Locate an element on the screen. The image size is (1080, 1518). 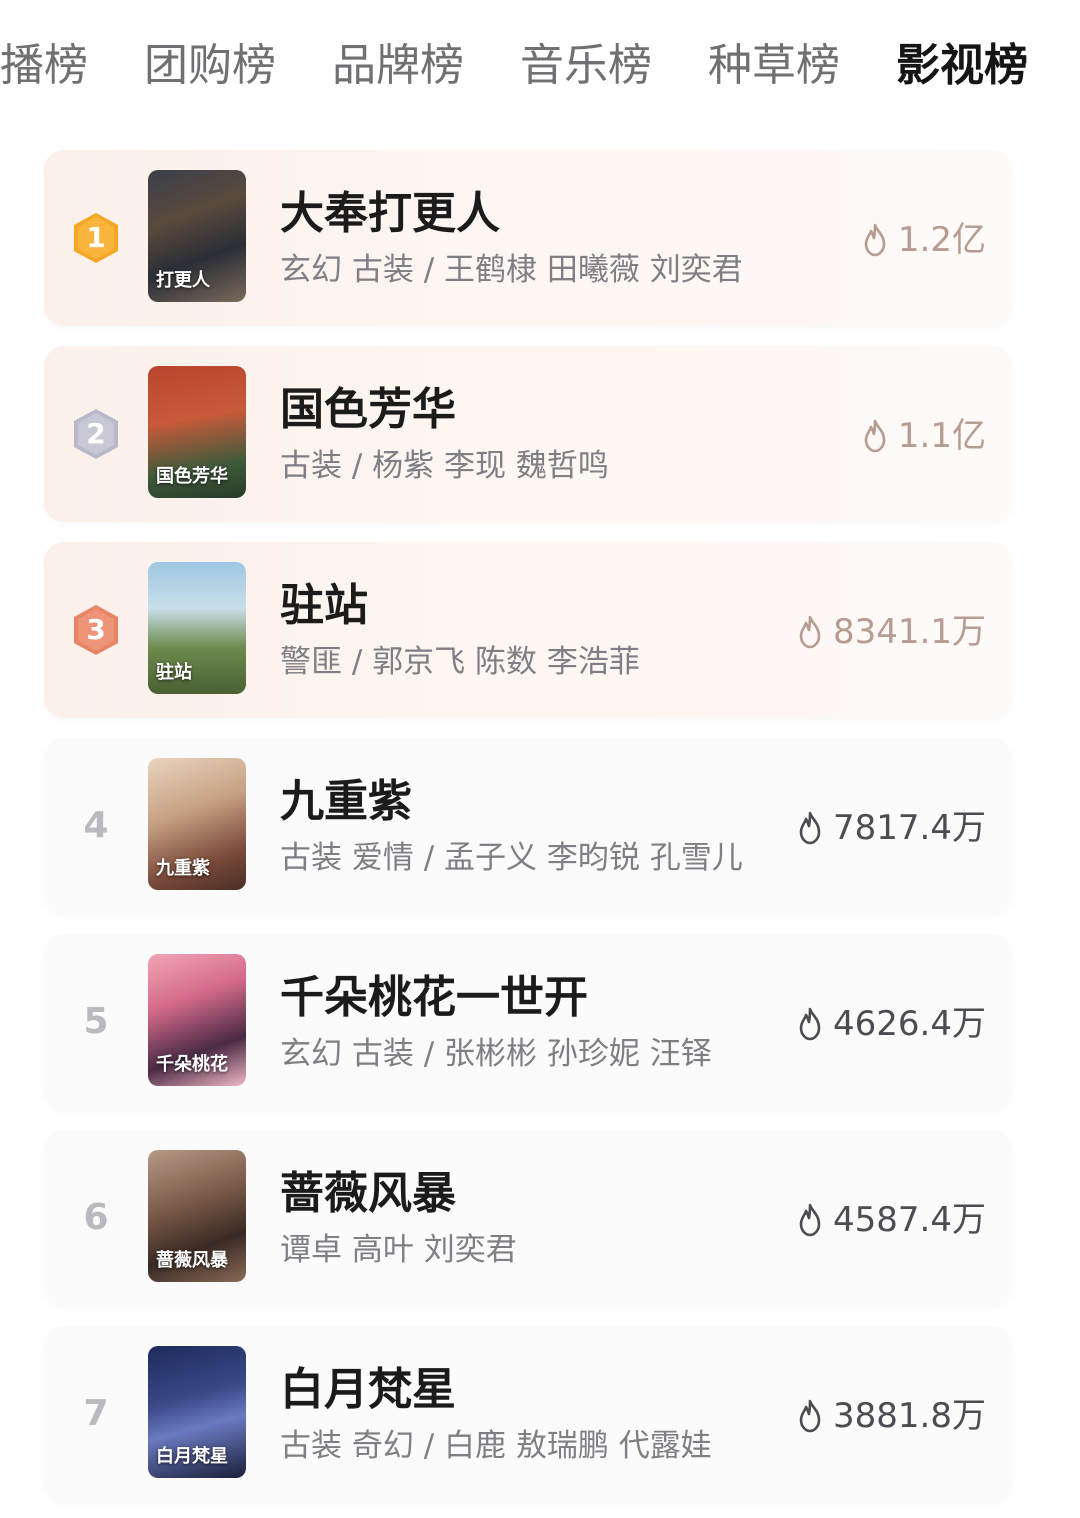
show-title: 九重紫 is located at coordinates (346, 802).